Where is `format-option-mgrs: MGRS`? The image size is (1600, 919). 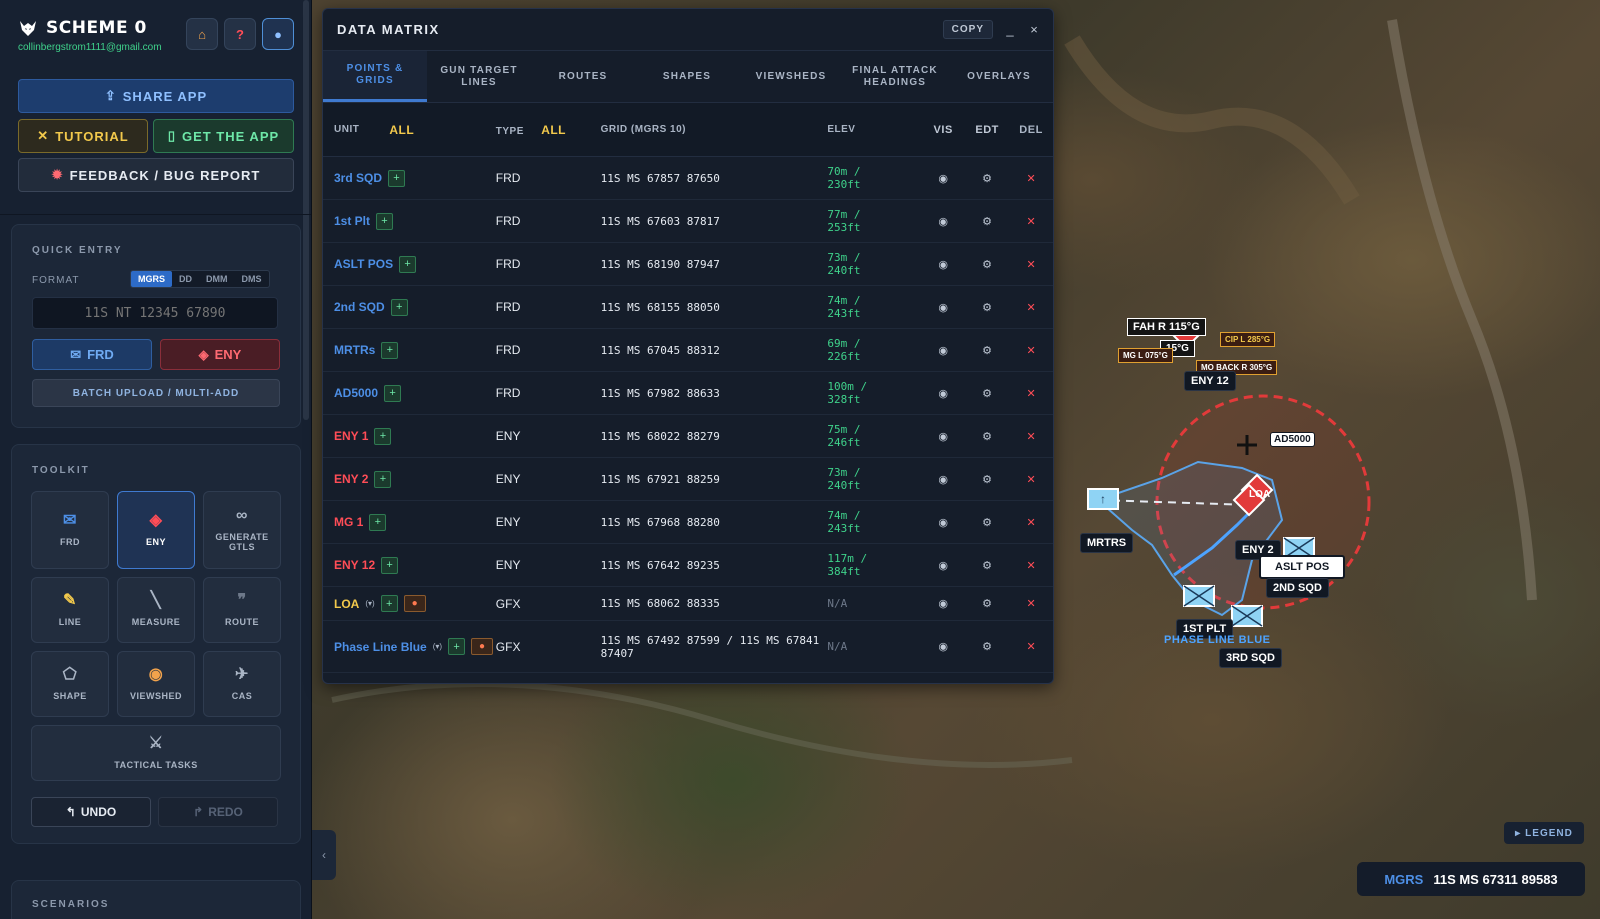 format-option-mgrs: MGRS is located at coordinates (151, 279).